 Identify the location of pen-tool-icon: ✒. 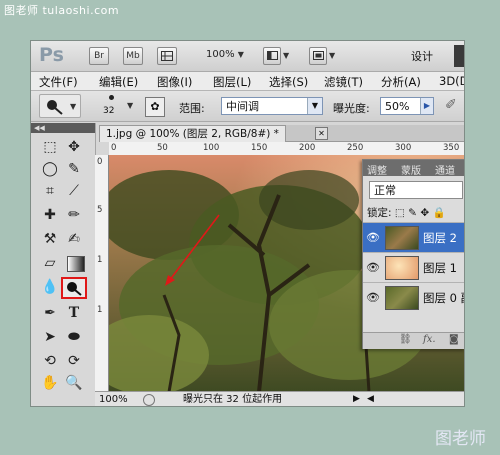
(50, 313).